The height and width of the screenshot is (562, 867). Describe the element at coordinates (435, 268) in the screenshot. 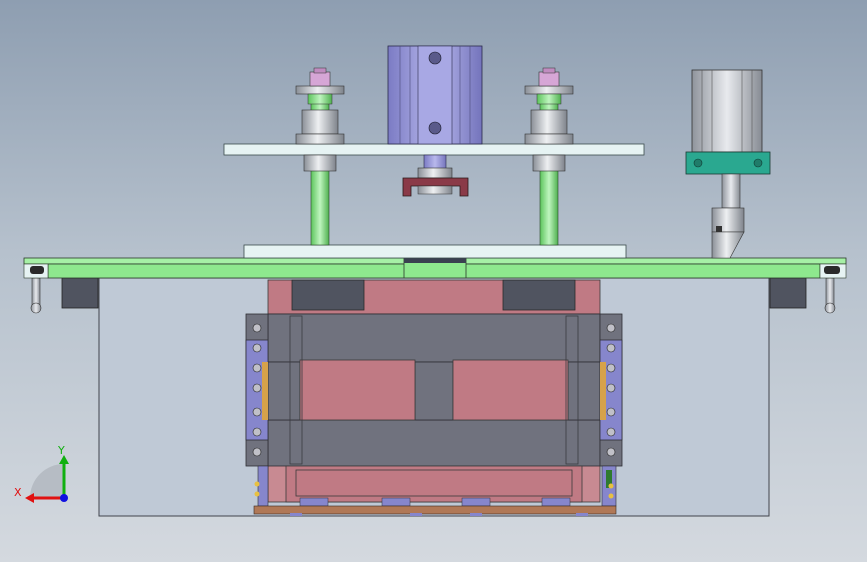

I see `main-green-plate` at that location.